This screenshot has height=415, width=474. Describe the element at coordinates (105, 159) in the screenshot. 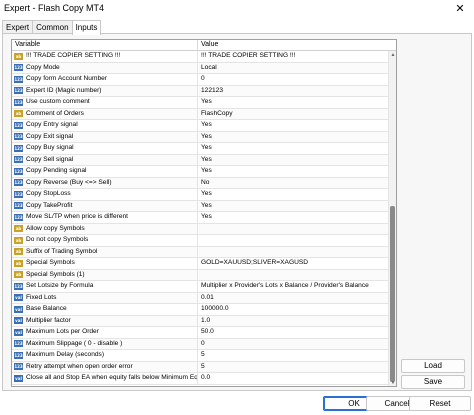

I see `variable-cell: 123 Copy Sell signal` at that location.